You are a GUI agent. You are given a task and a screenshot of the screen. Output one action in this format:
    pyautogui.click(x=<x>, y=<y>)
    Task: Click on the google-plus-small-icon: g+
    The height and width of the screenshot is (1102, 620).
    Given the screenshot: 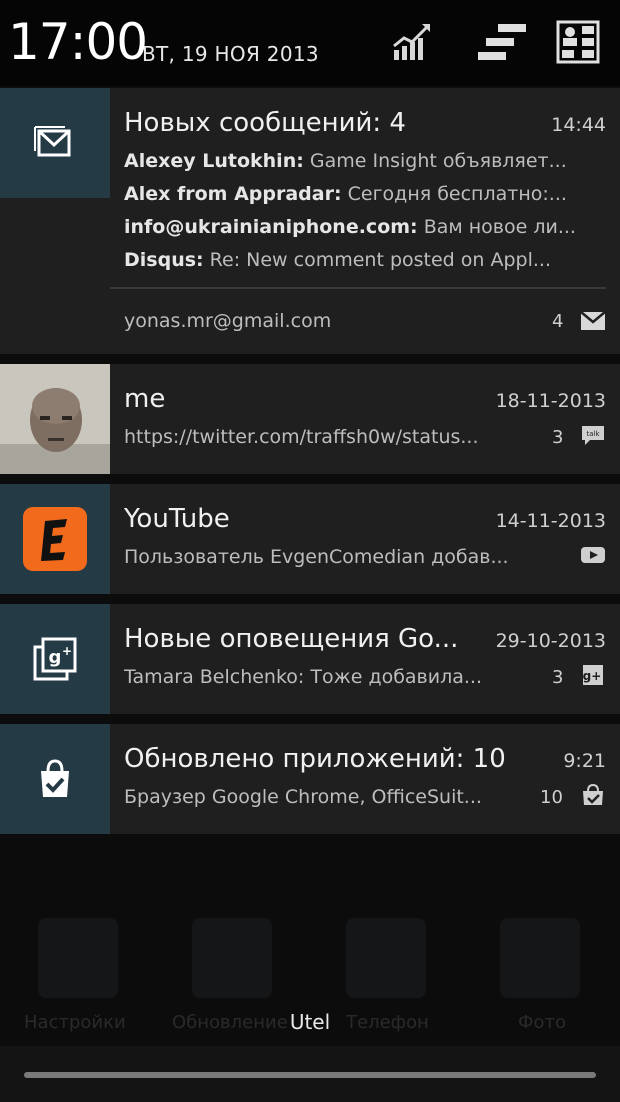 What is the action you would take?
    pyautogui.click(x=593, y=675)
    